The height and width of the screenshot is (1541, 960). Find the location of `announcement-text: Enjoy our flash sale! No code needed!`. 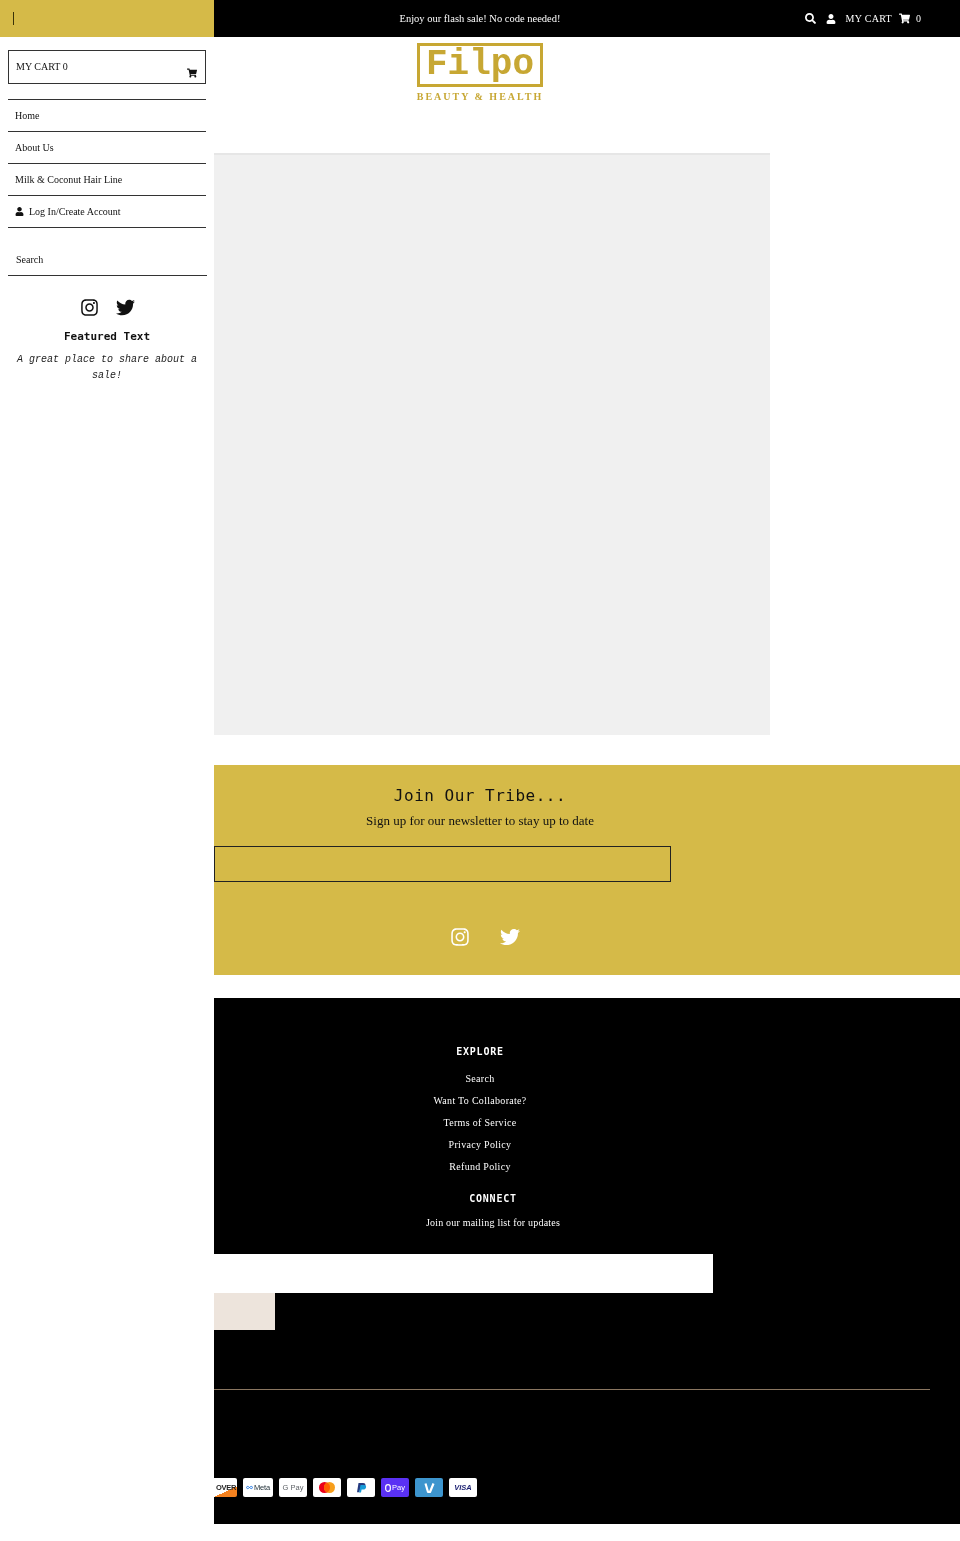

announcement-text: Enjoy our flash sale! No code needed! is located at coordinates (480, 18).